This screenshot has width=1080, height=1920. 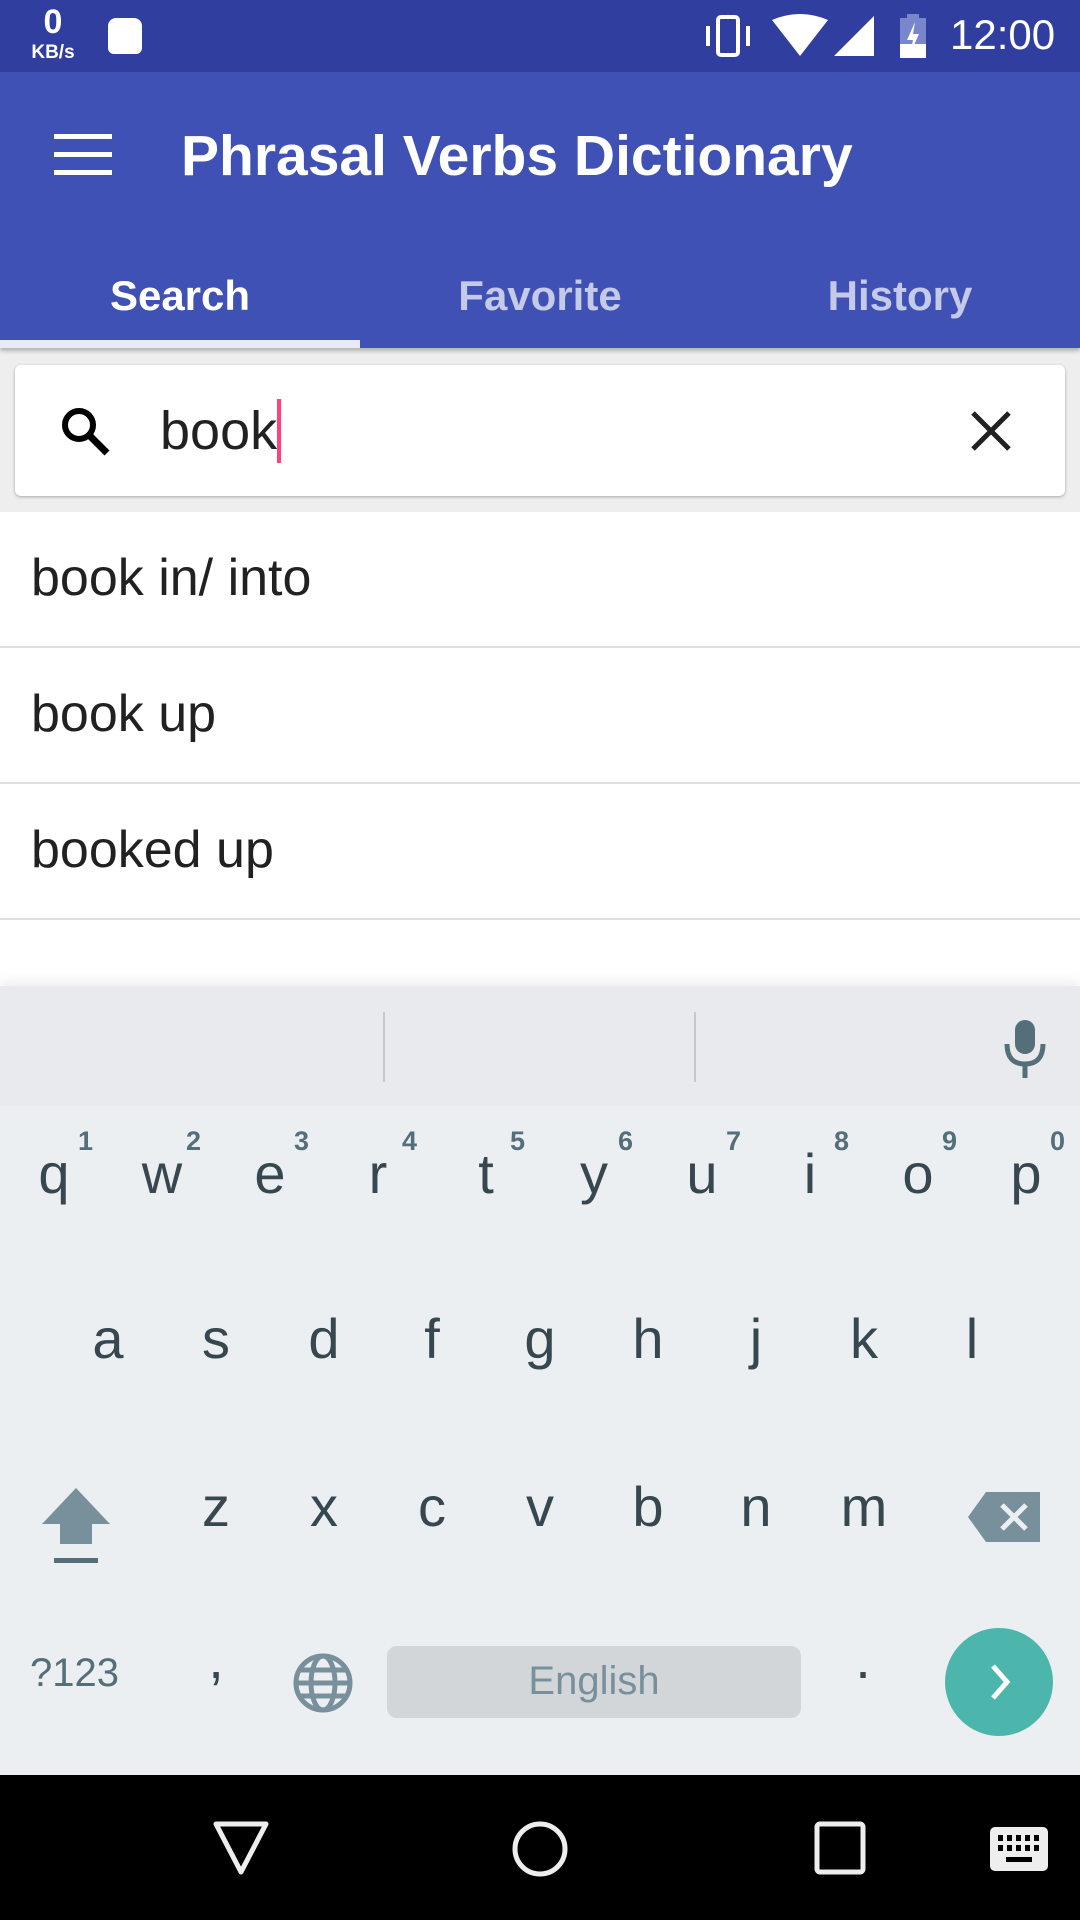 What do you see at coordinates (972, 1338) in the screenshot?
I see `key-l: l` at bounding box center [972, 1338].